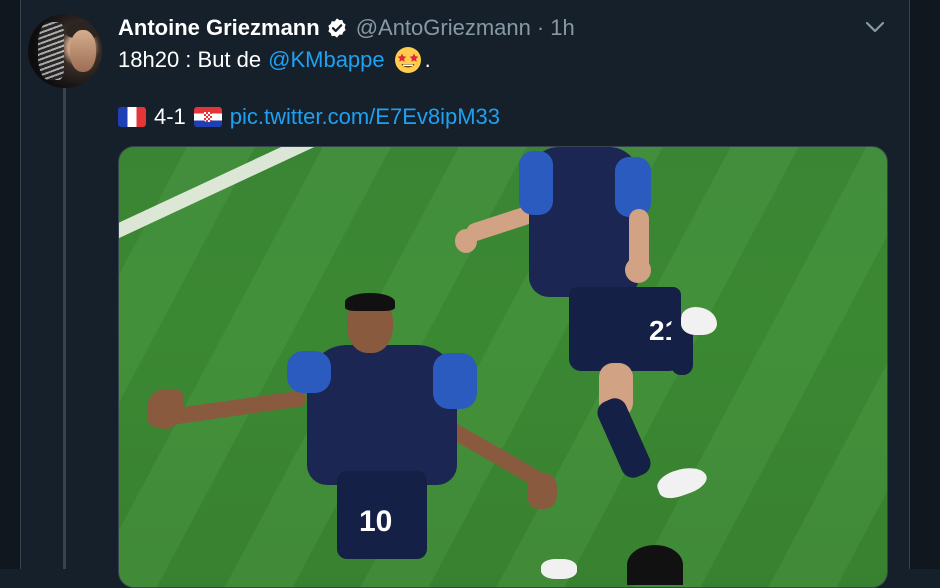 Image resolution: width=940 pixels, height=588 pixels. I want to click on match-score: 4-1, so click(170, 116).